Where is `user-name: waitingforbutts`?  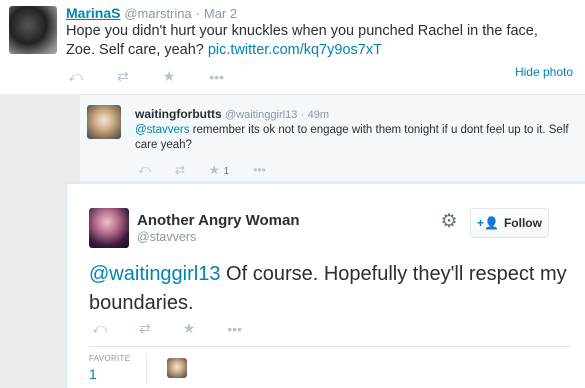 user-name: waitingforbutts is located at coordinates (178, 114).